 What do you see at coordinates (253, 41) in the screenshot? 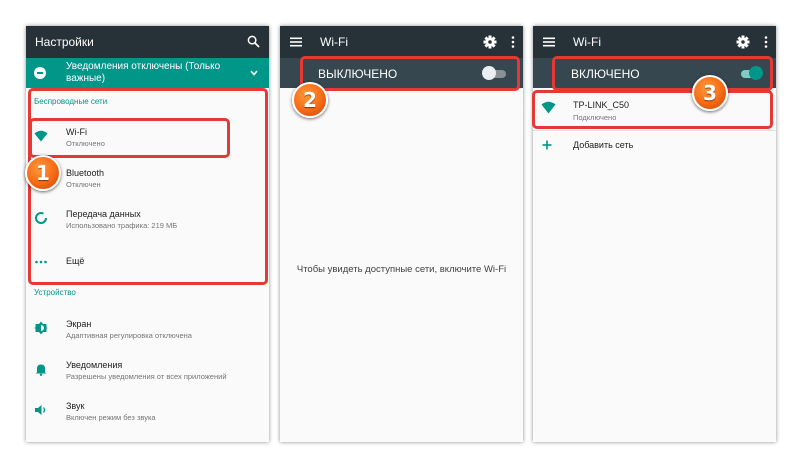
I see `search-icon` at bounding box center [253, 41].